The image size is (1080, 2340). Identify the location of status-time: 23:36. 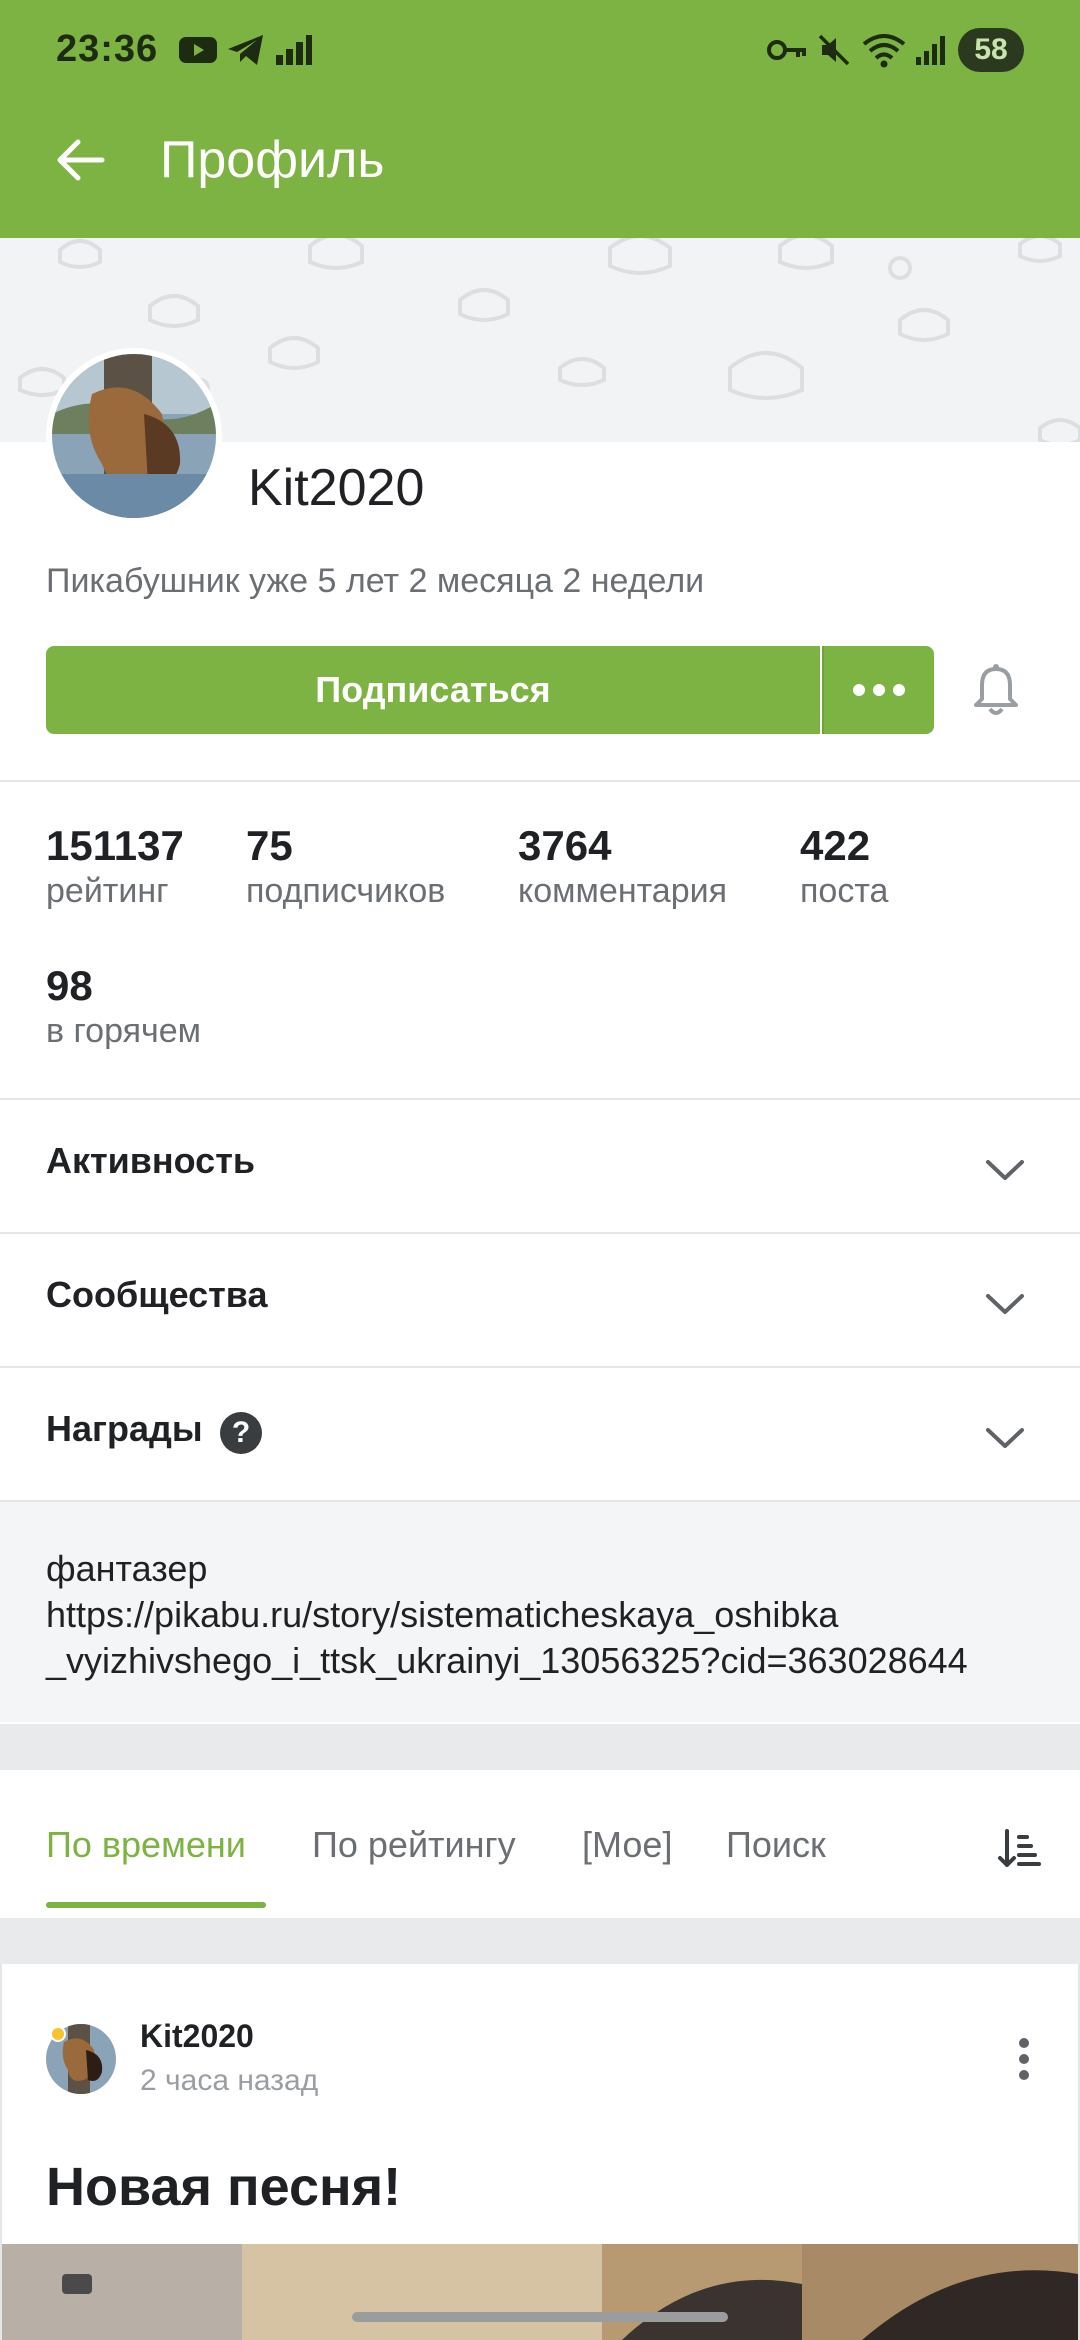
(107, 49).